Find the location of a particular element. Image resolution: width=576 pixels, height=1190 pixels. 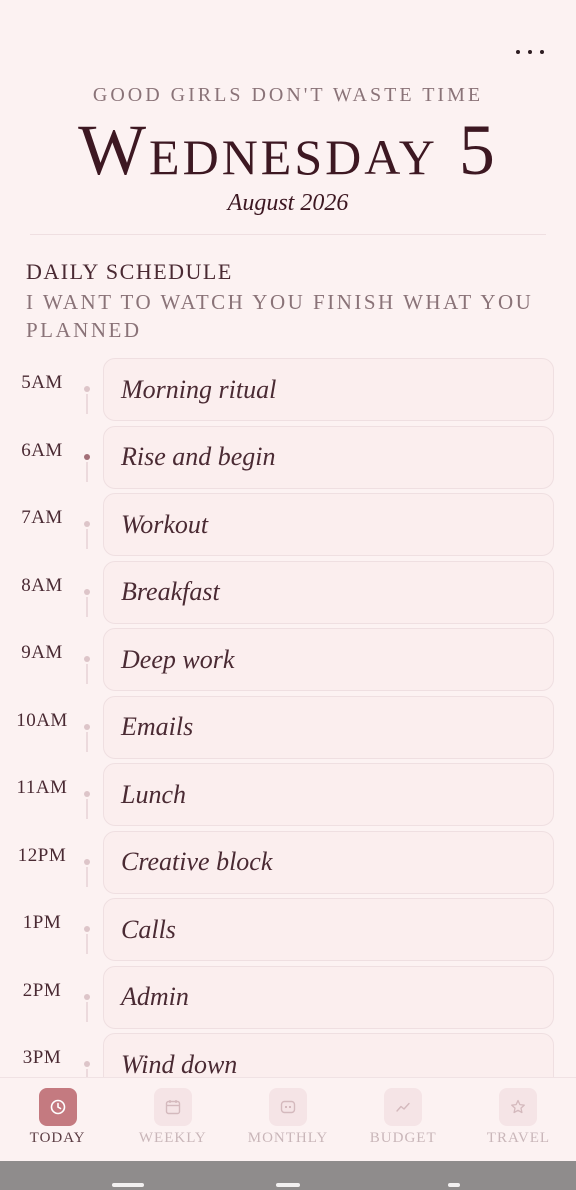

date-label: August 2026 is located at coordinates (288, 203).